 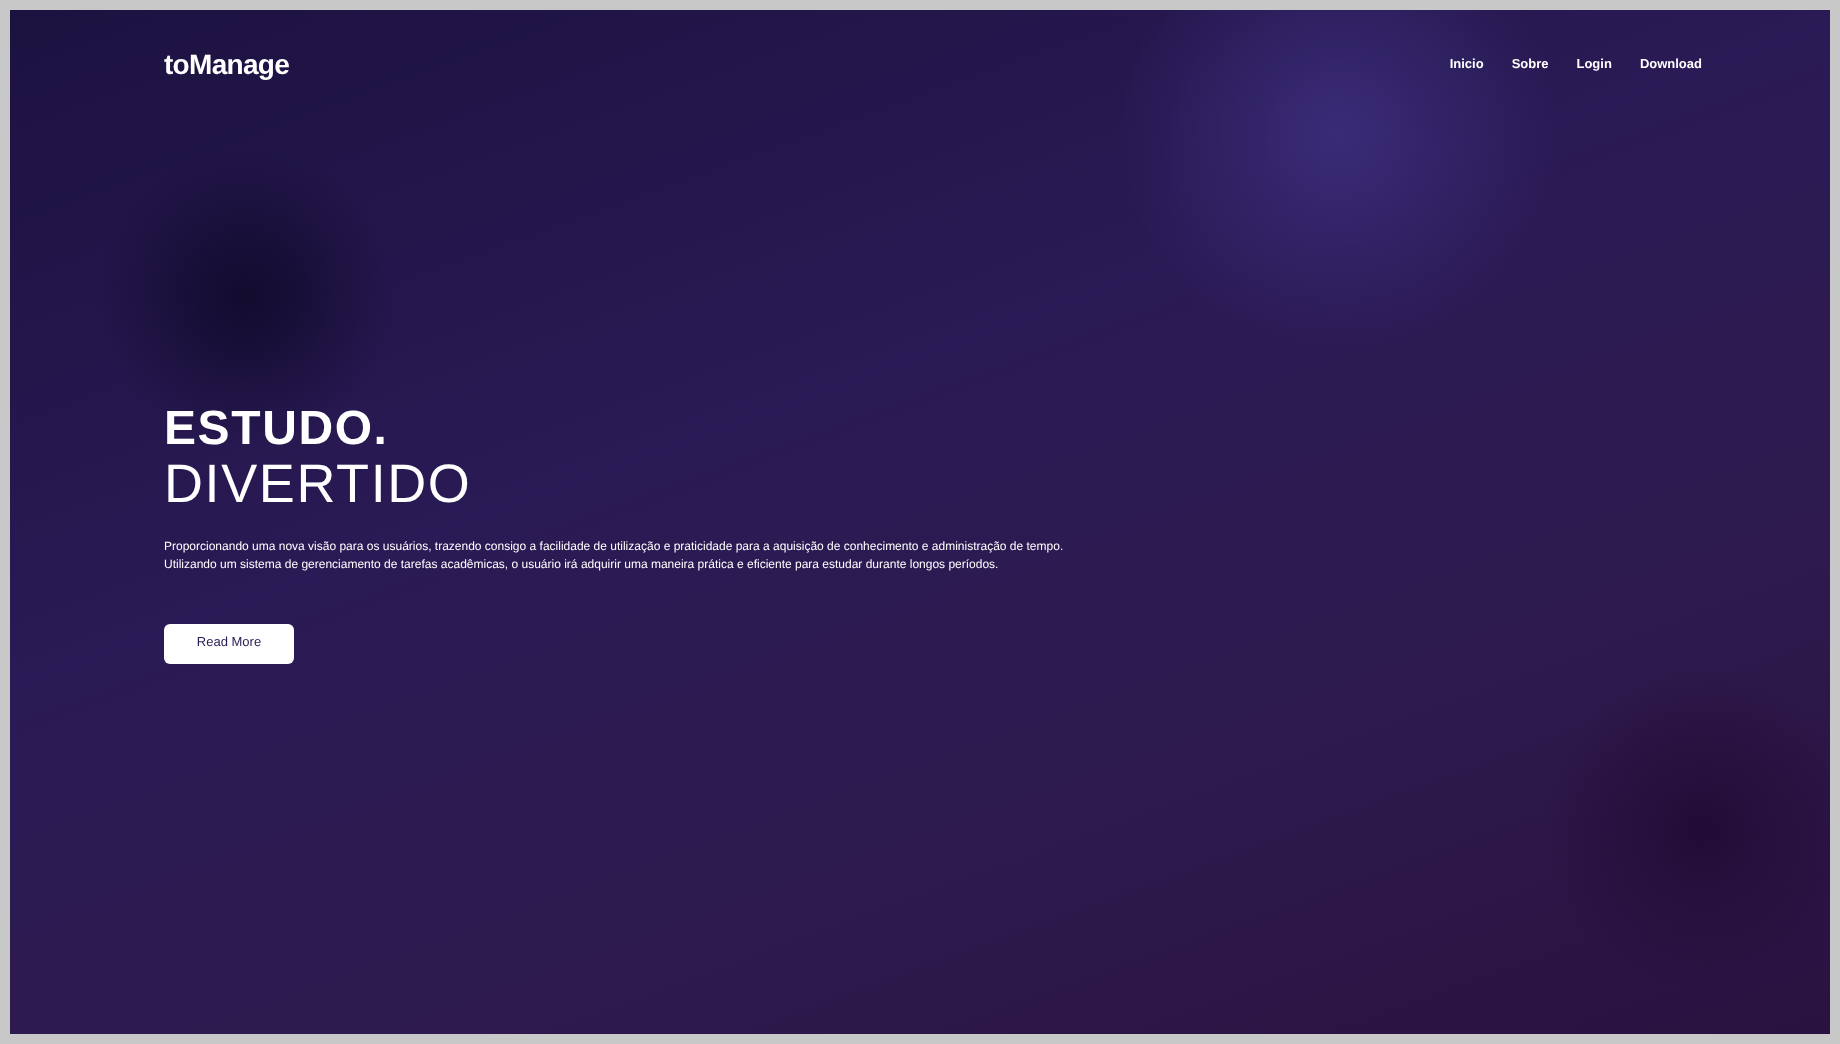 I want to click on logo: toManage, so click(x=227, y=65).